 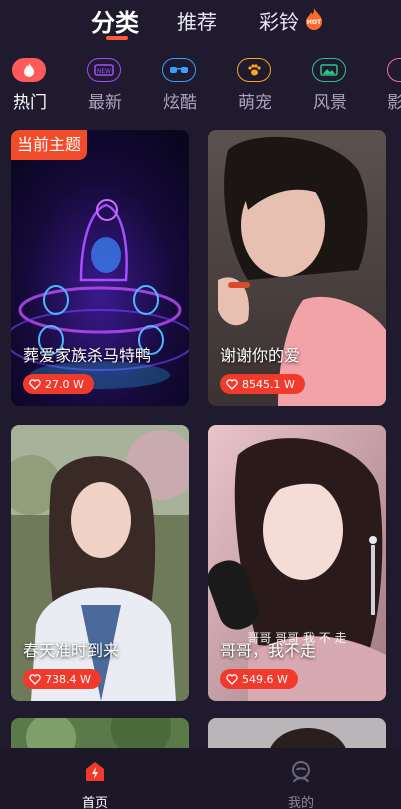 What do you see at coordinates (268, 650) in the screenshot?
I see `card-title: 哥哥，我不走` at bounding box center [268, 650].